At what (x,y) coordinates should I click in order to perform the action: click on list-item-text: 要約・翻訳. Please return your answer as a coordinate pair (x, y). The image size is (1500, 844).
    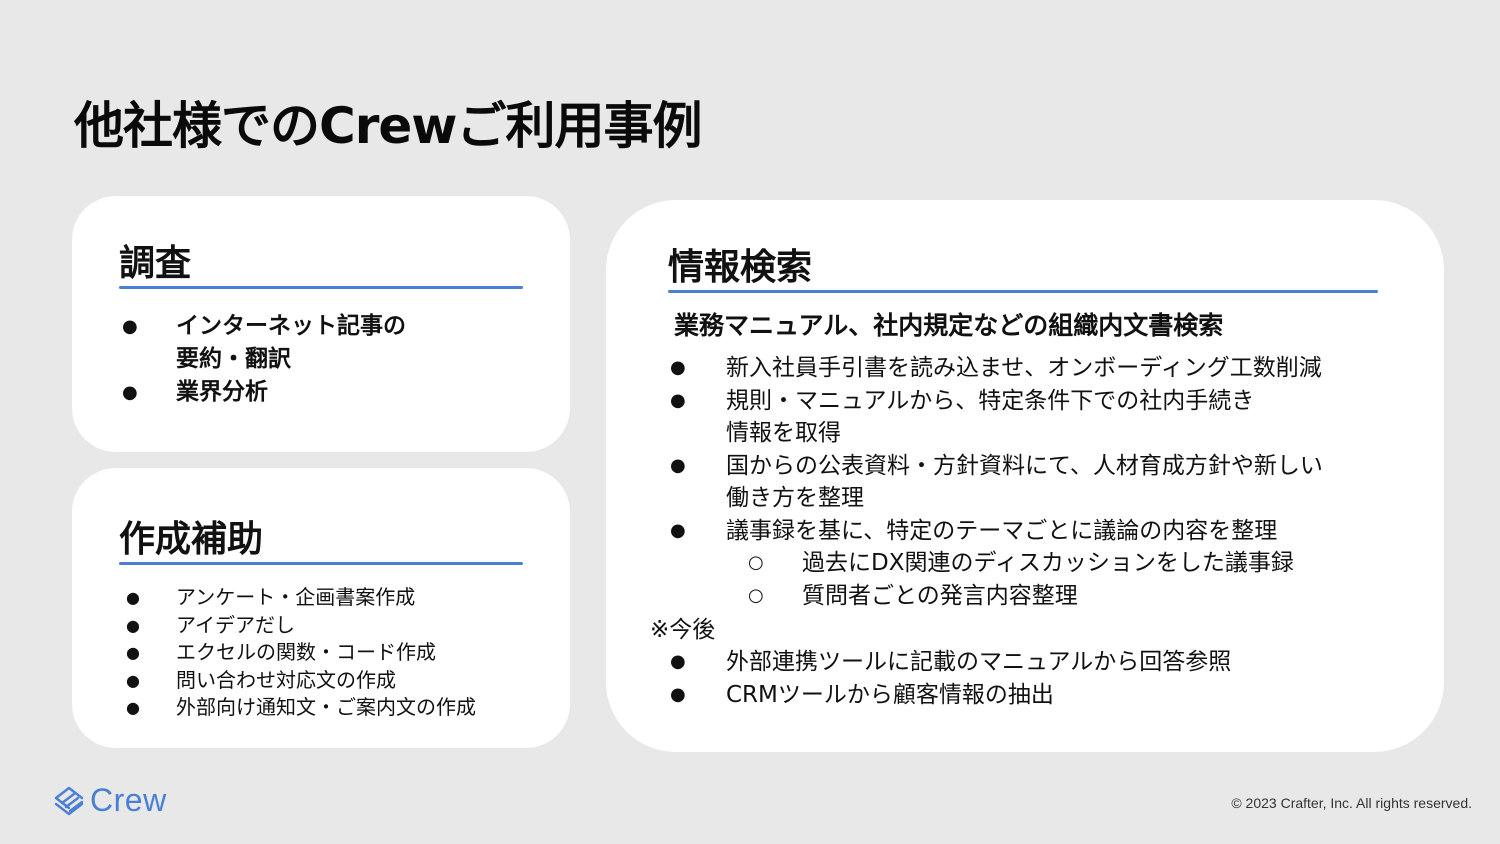
    Looking at the image, I should click on (233, 359).